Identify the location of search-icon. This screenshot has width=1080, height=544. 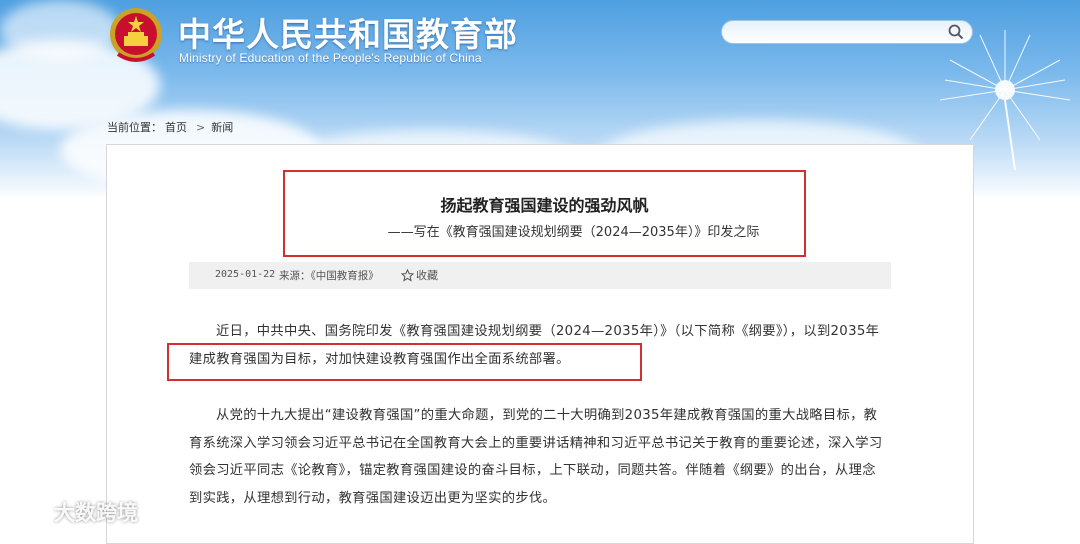
(956, 32).